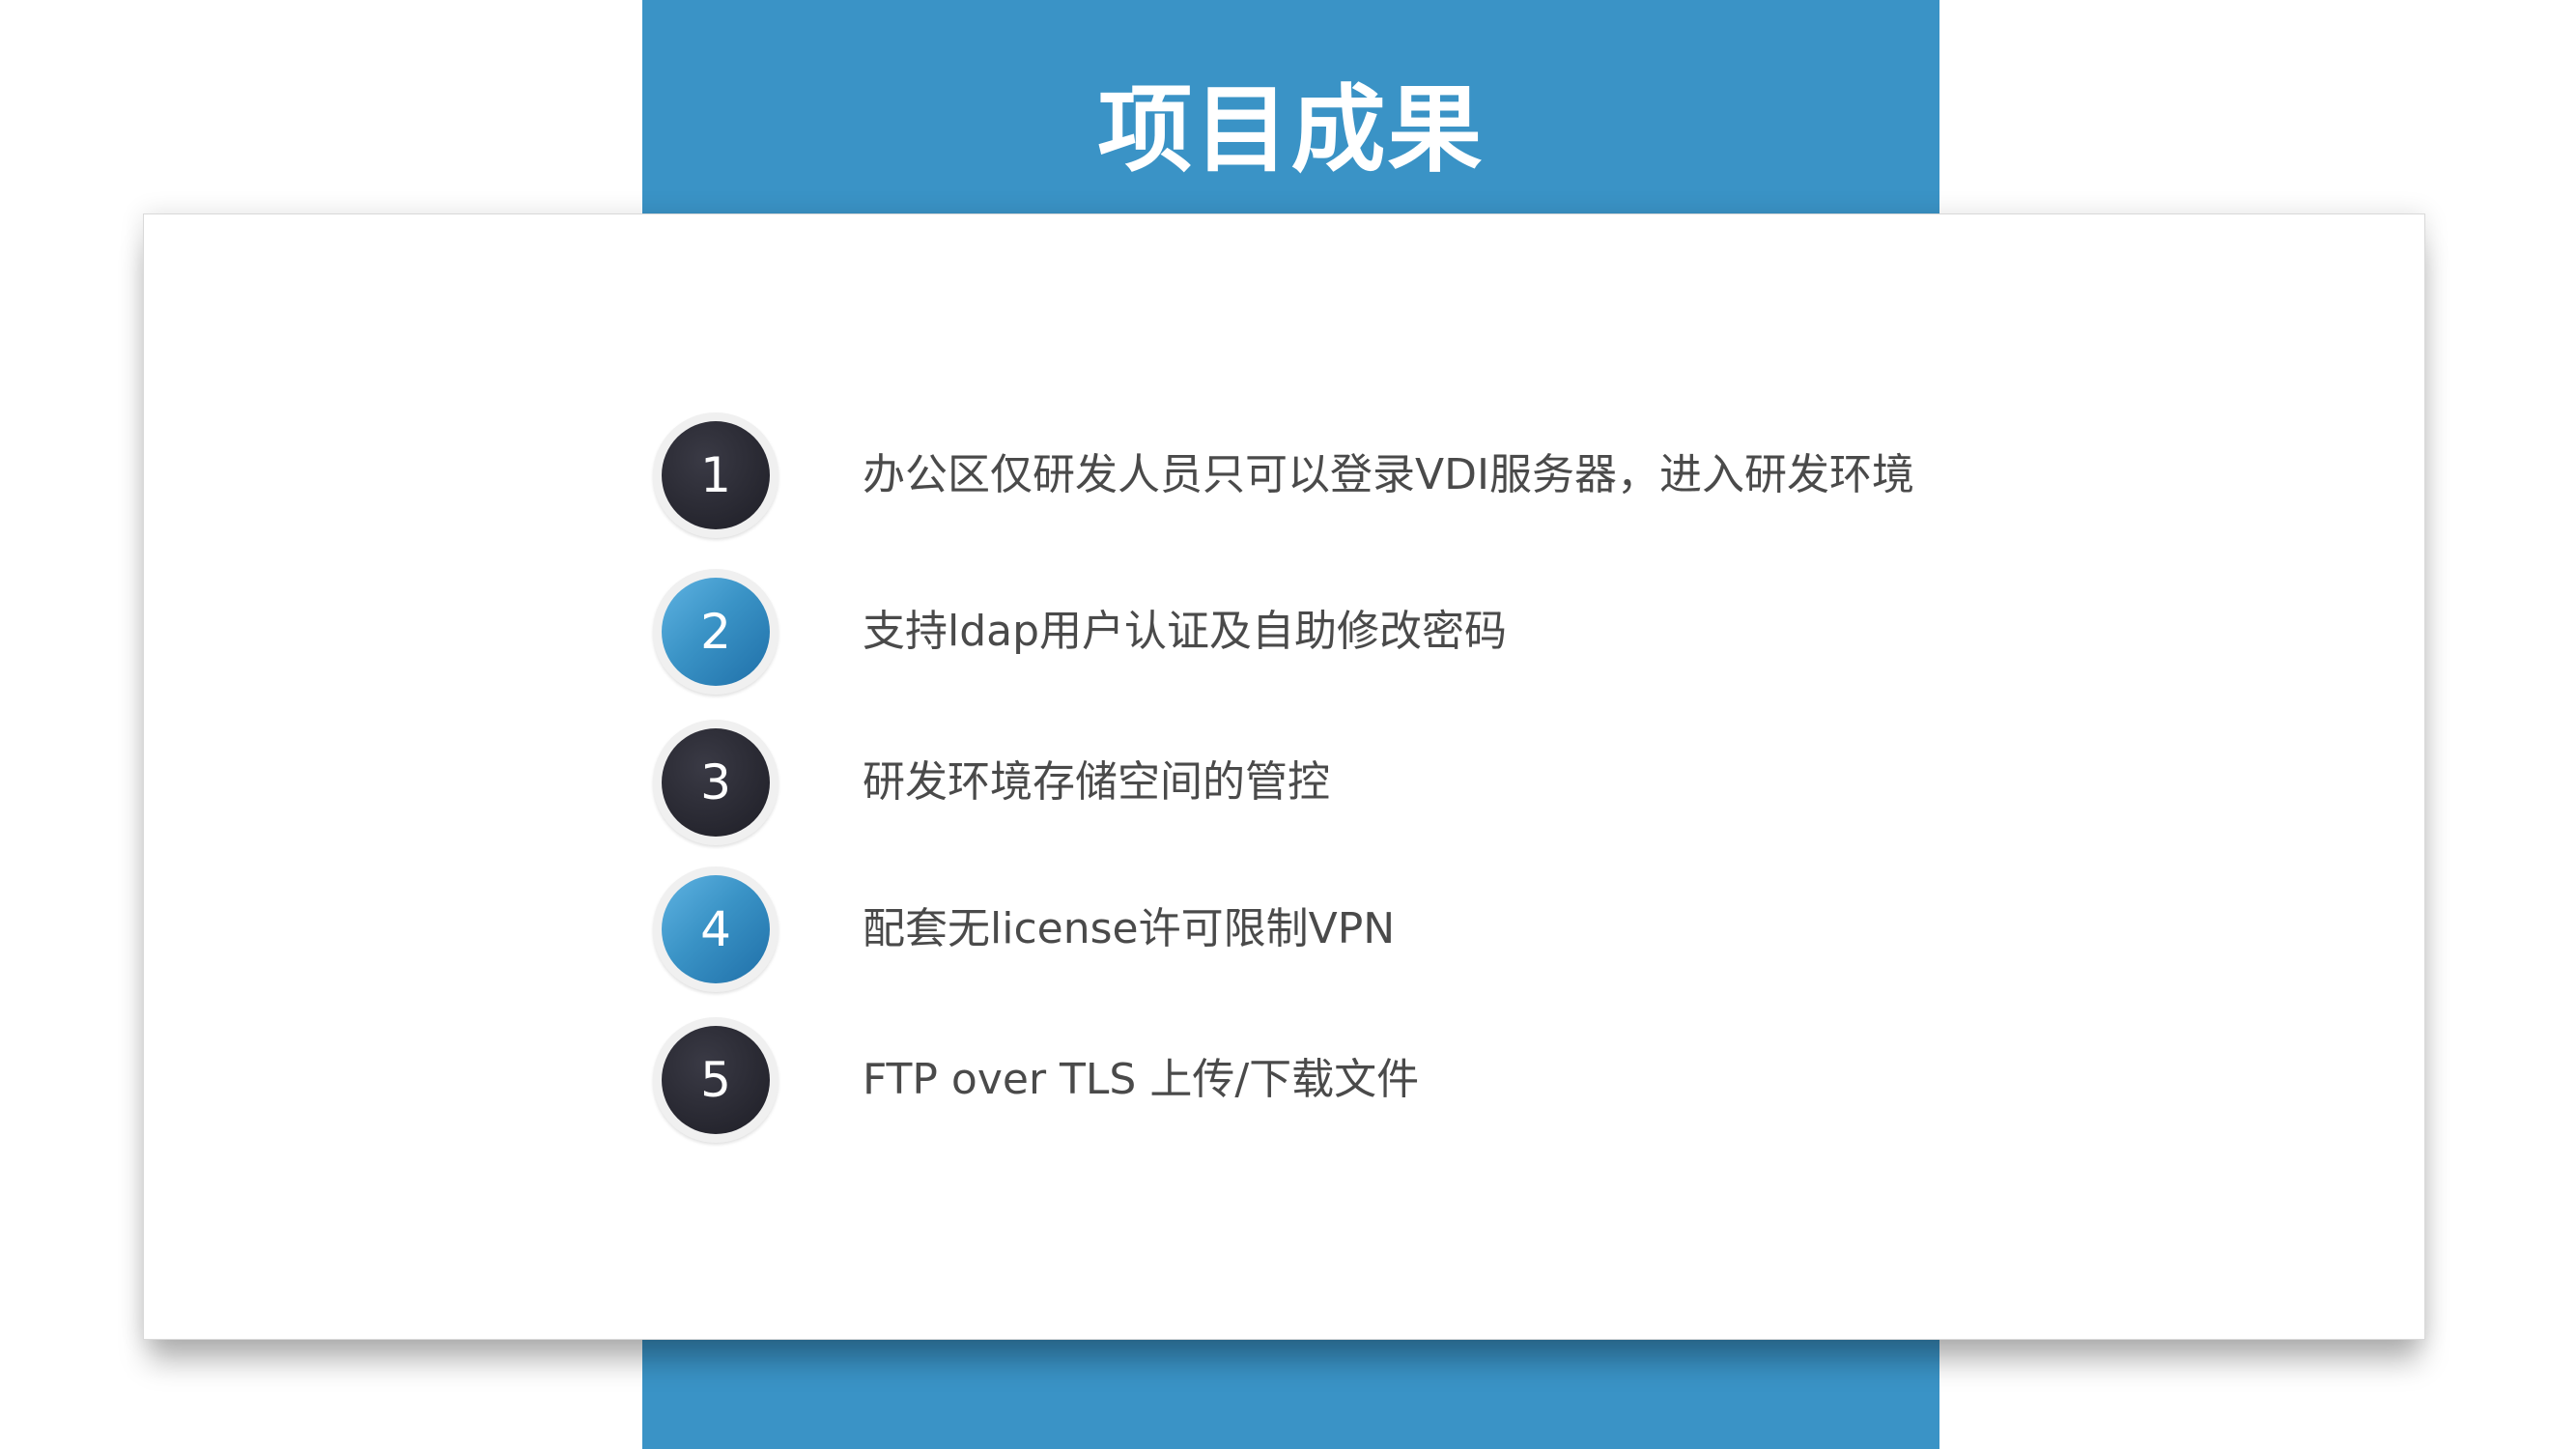 This screenshot has width=2576, height=1449. I want to click on footer-band, so click(1290, 1391).